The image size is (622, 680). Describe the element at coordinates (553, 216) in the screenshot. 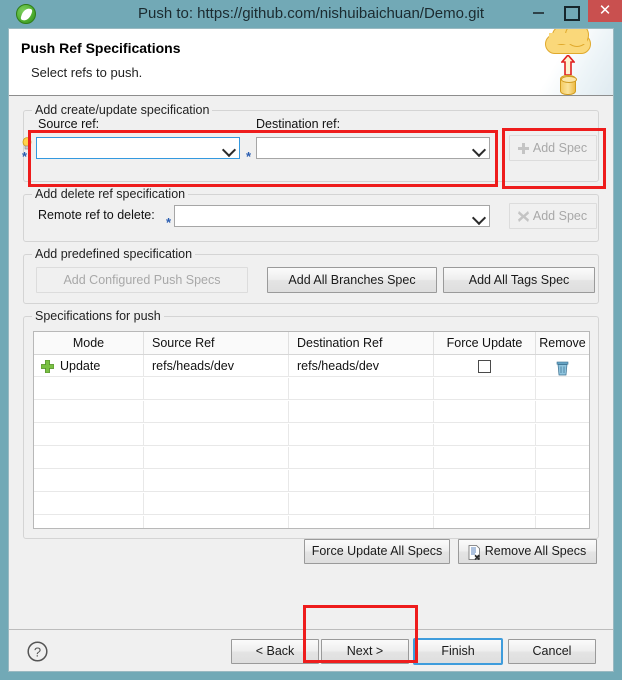

I see `add-spec-delete-button: Add Spec` at that location.